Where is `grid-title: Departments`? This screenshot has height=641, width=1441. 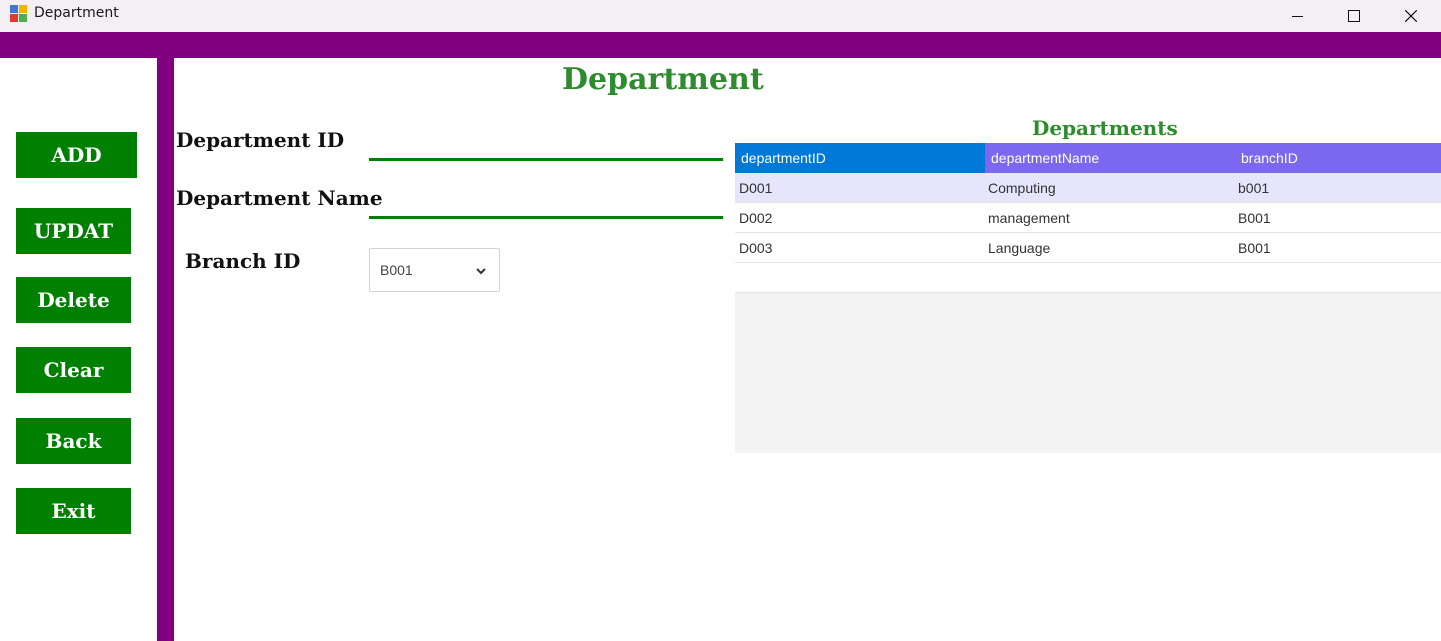
grid-title: Departments is located at coordinates (1105, 128).